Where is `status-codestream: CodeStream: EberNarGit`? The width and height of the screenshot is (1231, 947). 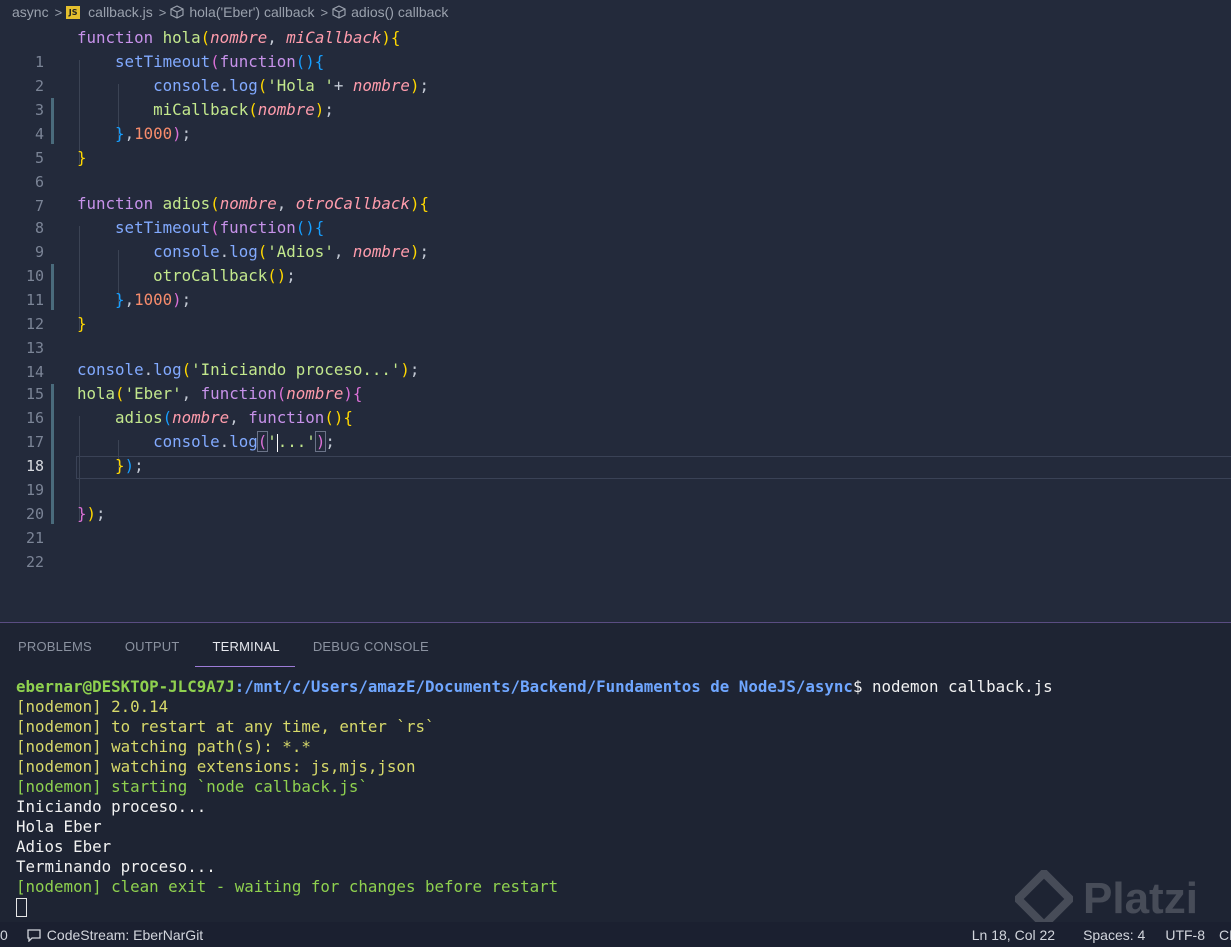 status-codestream: CodeStream: EberNarGit is located at coordinates (114, 935).